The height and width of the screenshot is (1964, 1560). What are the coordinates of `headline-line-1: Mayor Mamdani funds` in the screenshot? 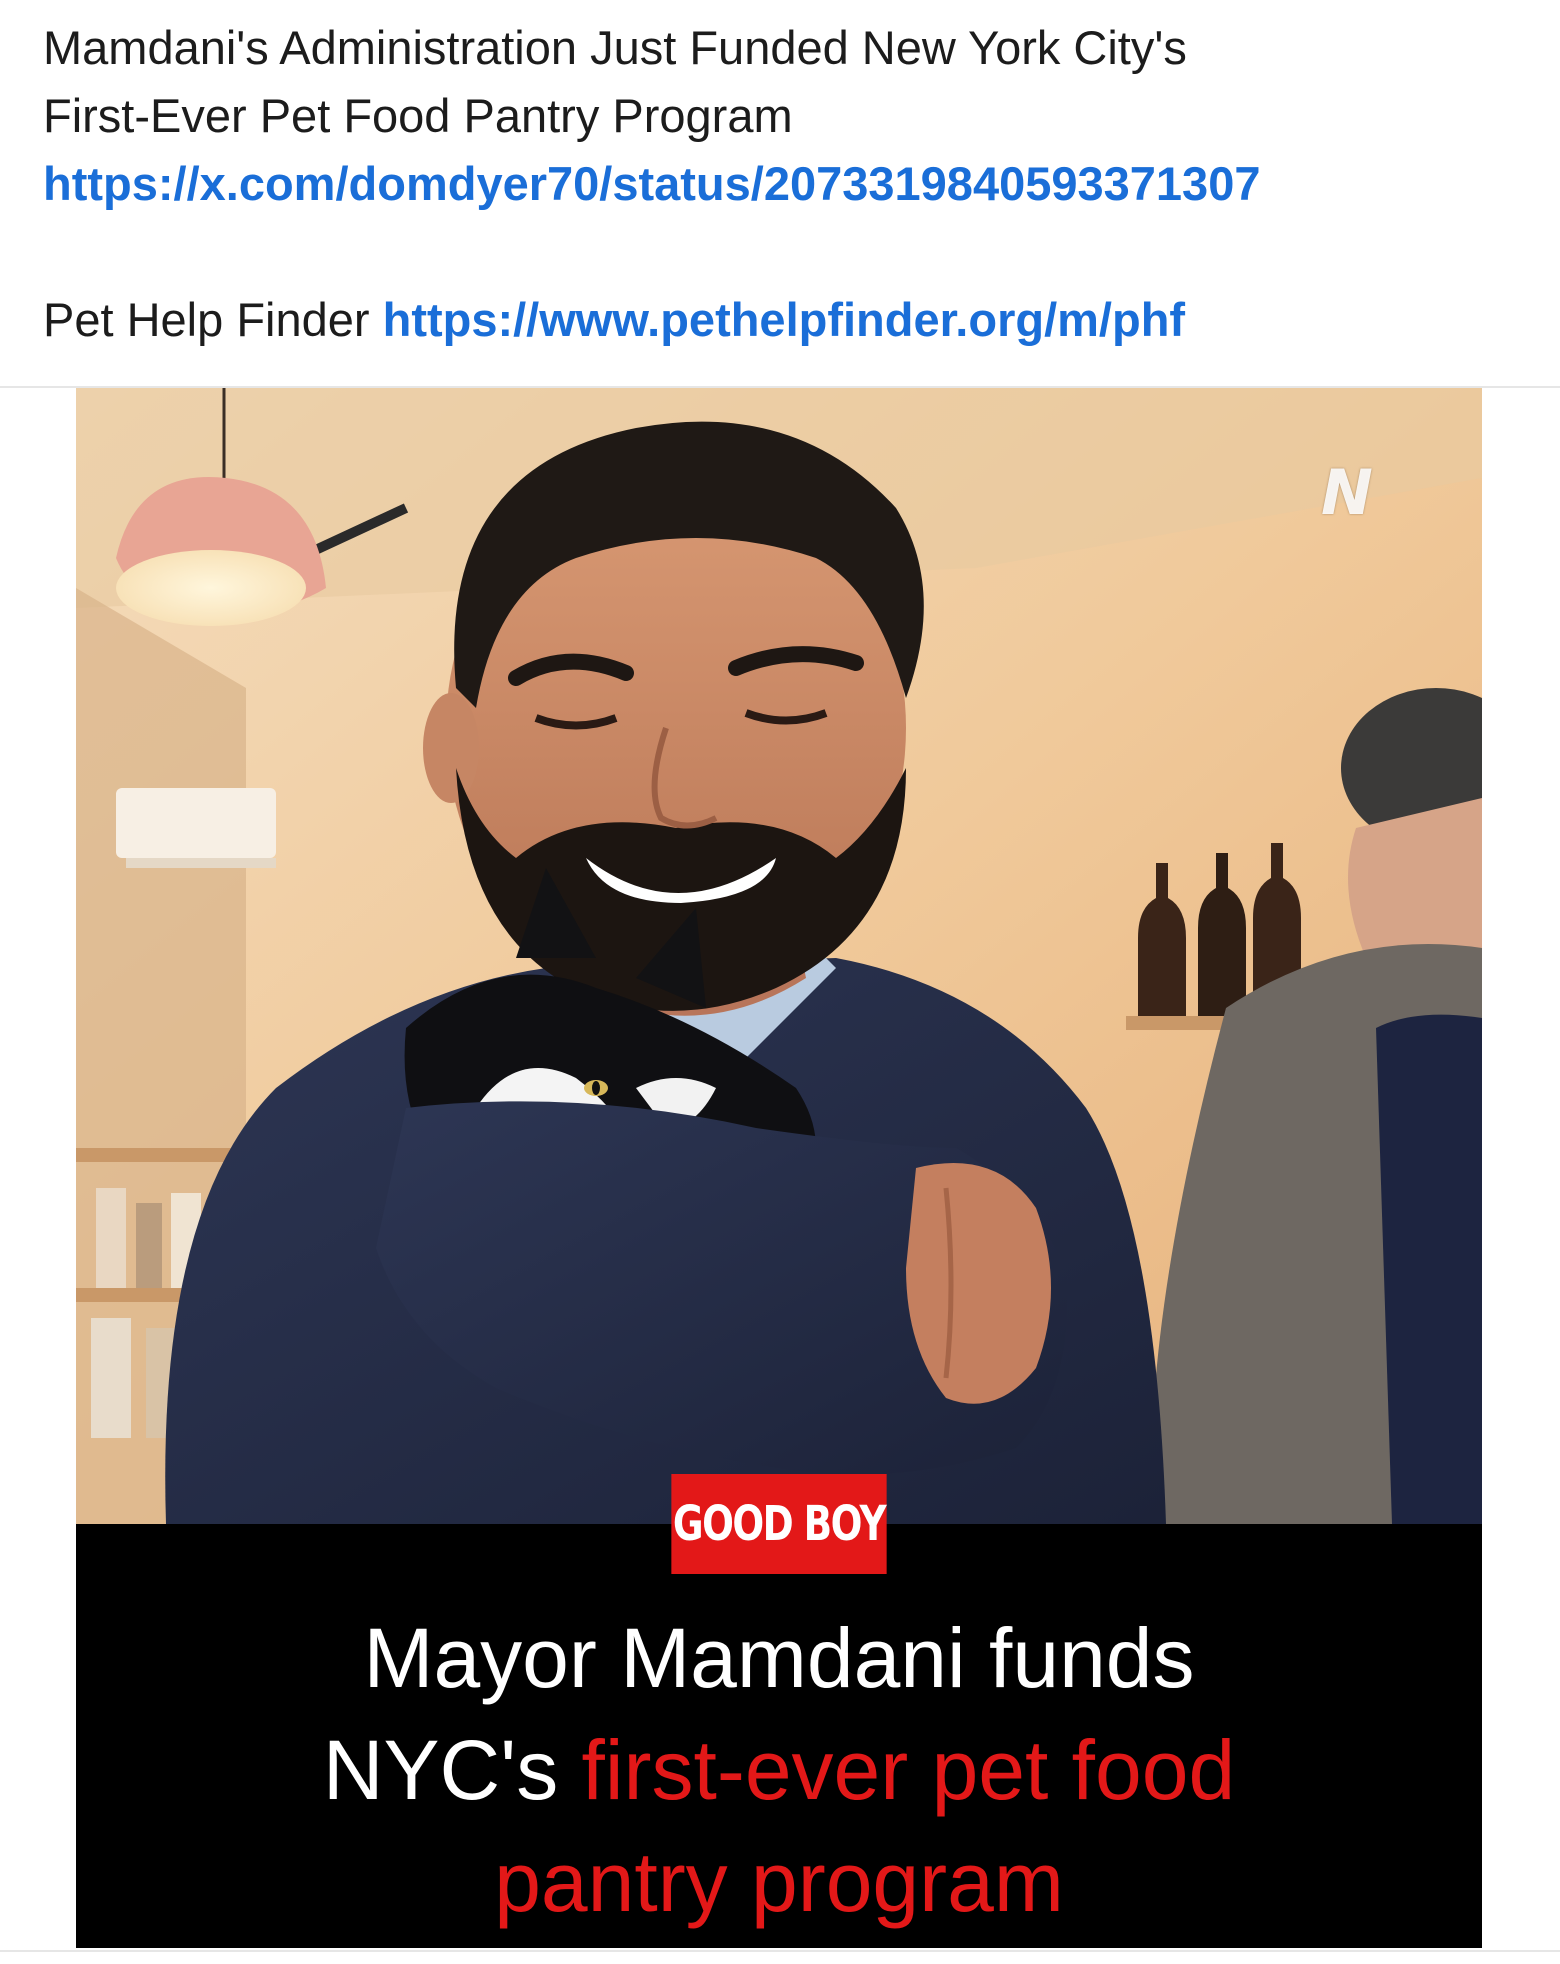 It's located at (779, 1658).